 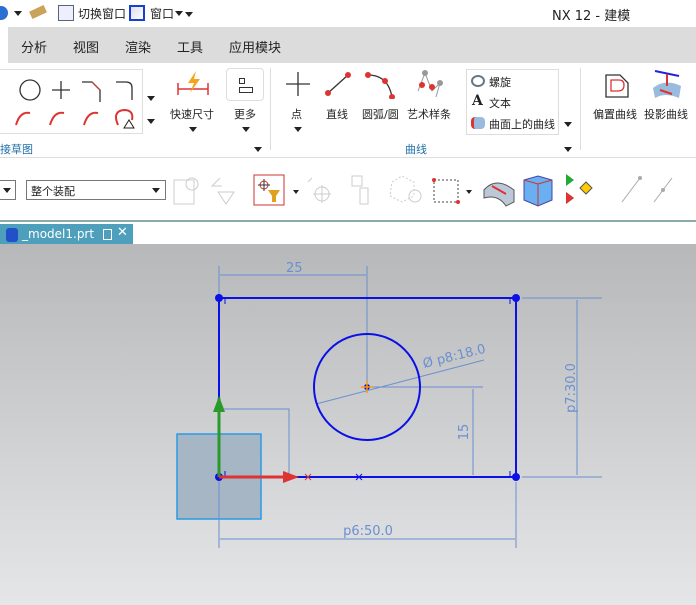 I want to click on circle-center-marker, so click(x=367, y=387).